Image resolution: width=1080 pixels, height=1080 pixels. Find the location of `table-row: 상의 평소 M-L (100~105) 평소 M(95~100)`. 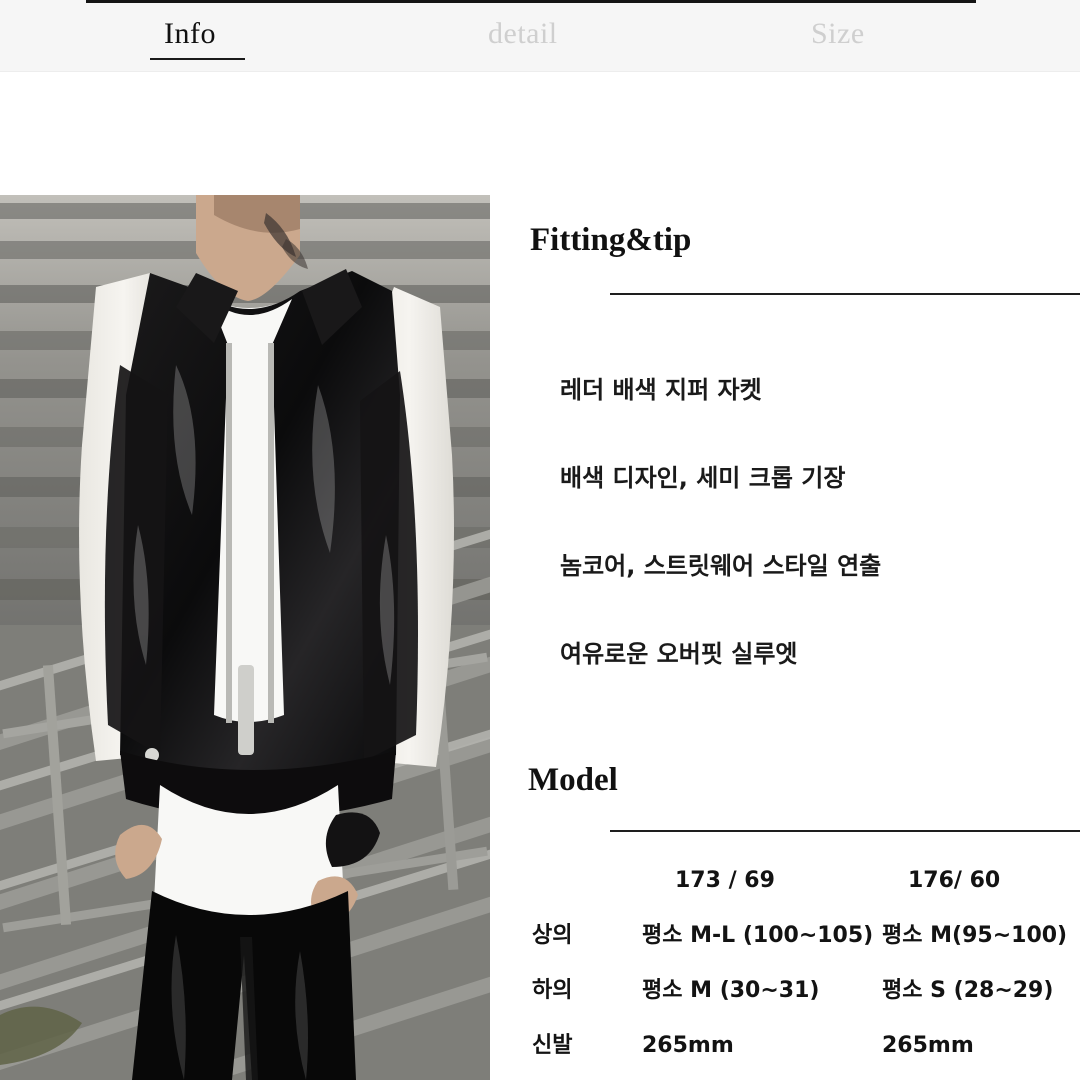

table-row: 상의 평소 M-L (100~105) 평소 M(95~100) is located at coordinates (785, 936).